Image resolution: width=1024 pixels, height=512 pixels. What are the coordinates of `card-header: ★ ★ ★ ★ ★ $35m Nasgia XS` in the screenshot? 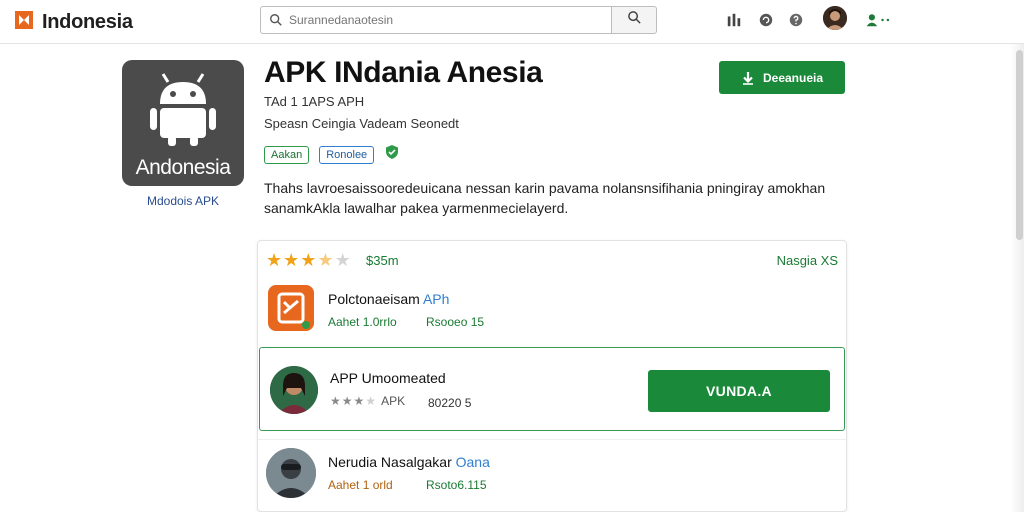 It's located at (553, 261).